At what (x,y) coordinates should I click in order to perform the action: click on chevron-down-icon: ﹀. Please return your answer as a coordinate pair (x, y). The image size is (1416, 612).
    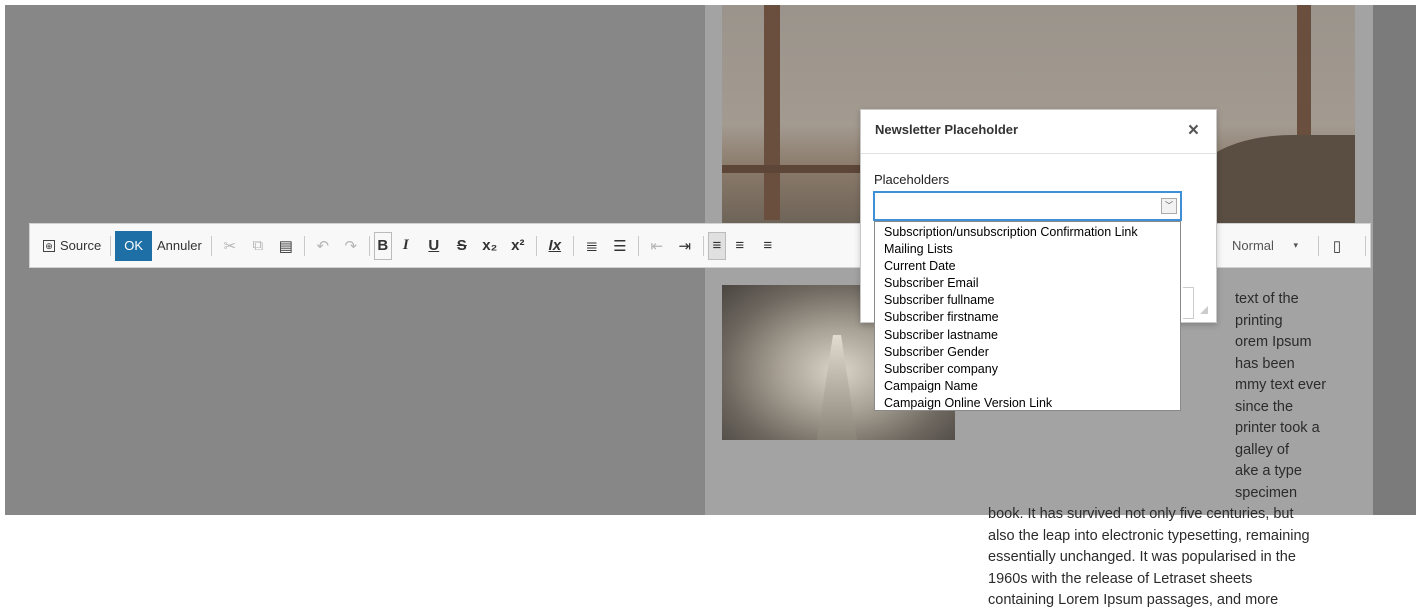
    Looking at the image, I should click on (1169, 206).